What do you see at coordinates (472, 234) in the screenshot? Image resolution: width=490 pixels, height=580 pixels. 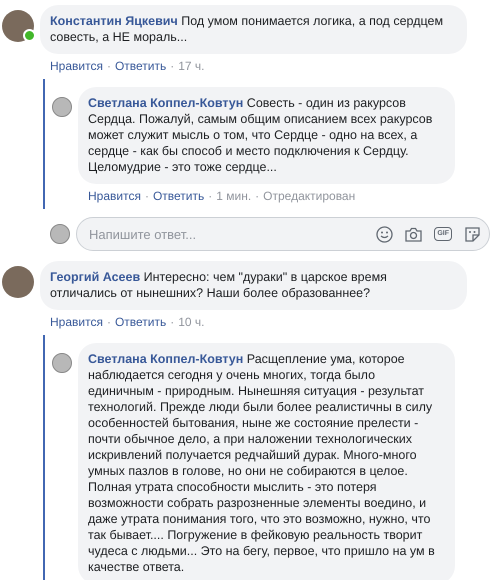 I see `sticker-icon` at bounding box center [472, 234].